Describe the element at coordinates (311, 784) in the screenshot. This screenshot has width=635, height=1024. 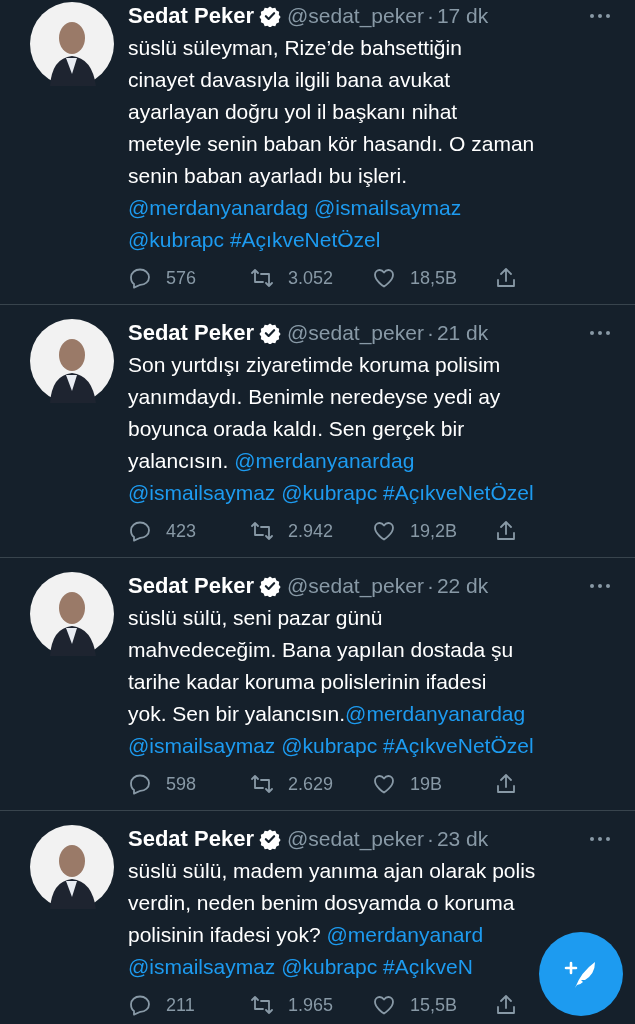
I see `retweet-count: 2.629` at that location.